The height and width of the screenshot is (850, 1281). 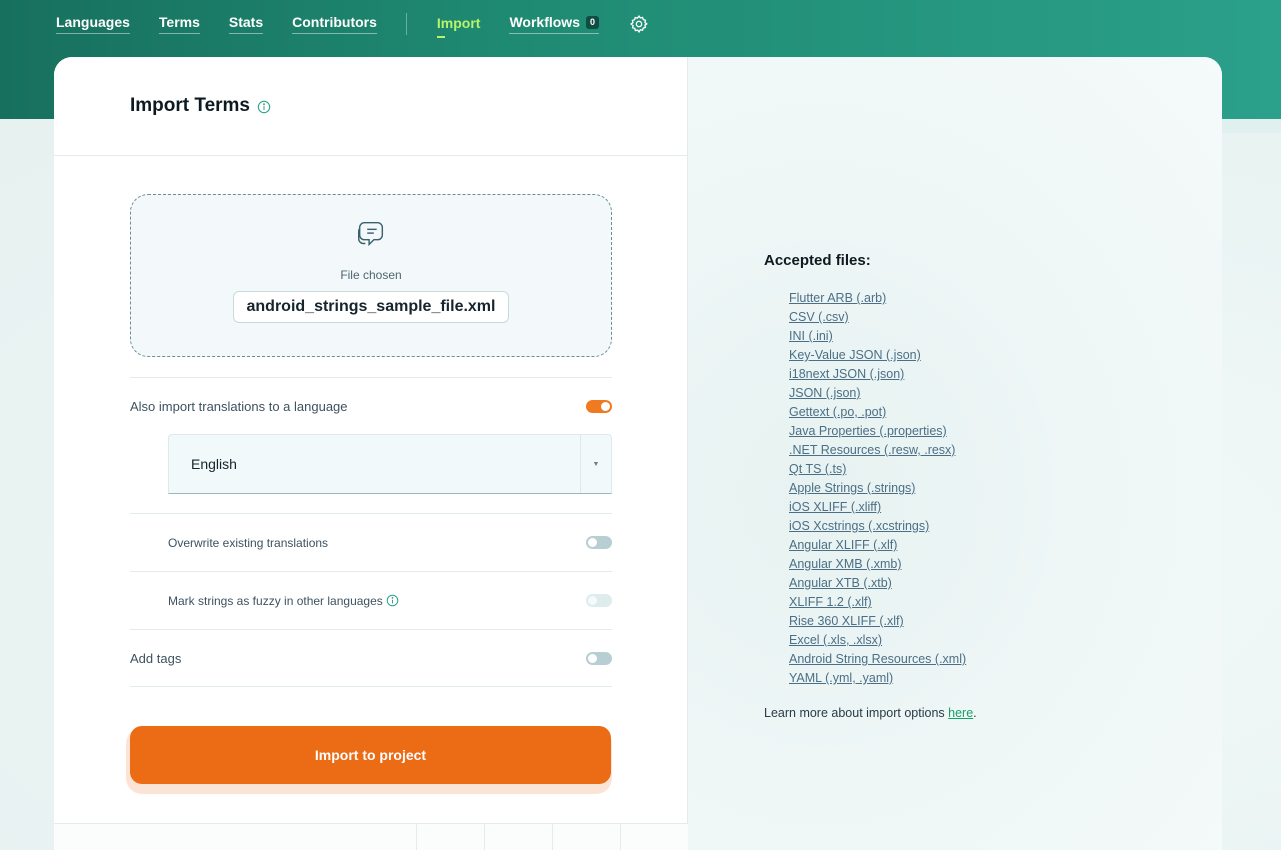 What do you see at coordinates (872, 450) in the screenshot?
I see `file-type-link: .NET Resources (.resw, .resx)` at bounding box center [872, 450].